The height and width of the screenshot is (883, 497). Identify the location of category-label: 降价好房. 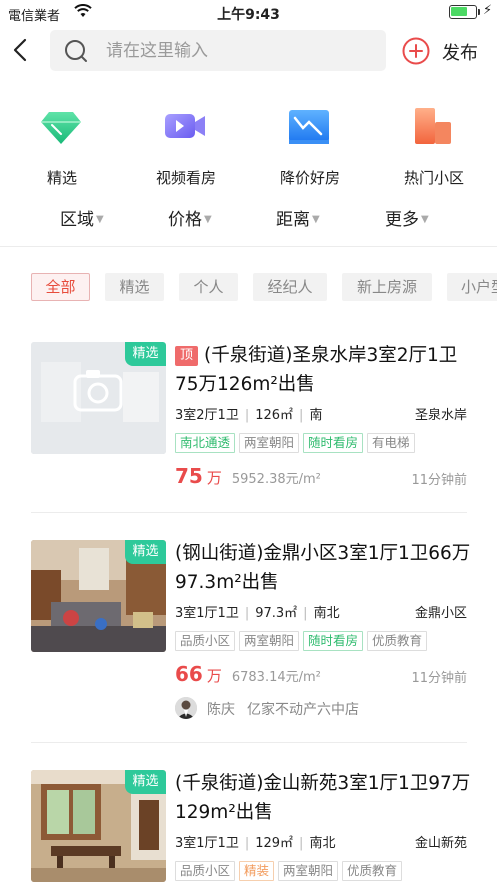
(309, 178).